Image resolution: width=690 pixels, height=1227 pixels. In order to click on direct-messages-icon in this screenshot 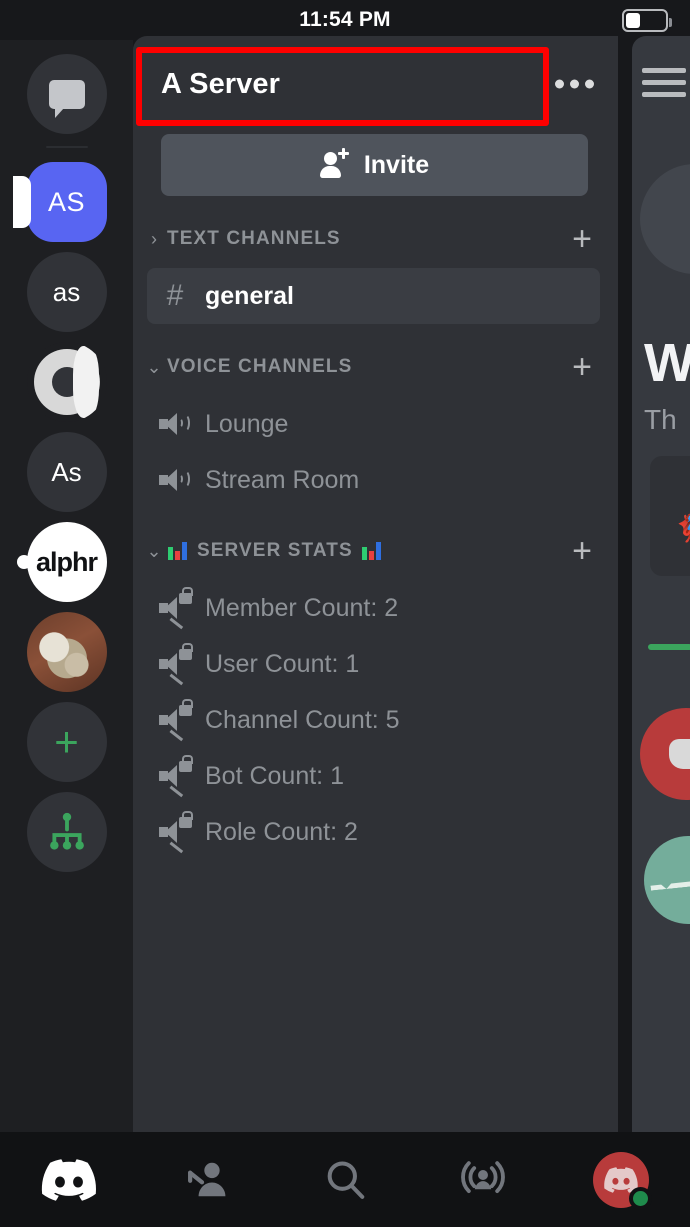, I will do `click(66, 94)`.